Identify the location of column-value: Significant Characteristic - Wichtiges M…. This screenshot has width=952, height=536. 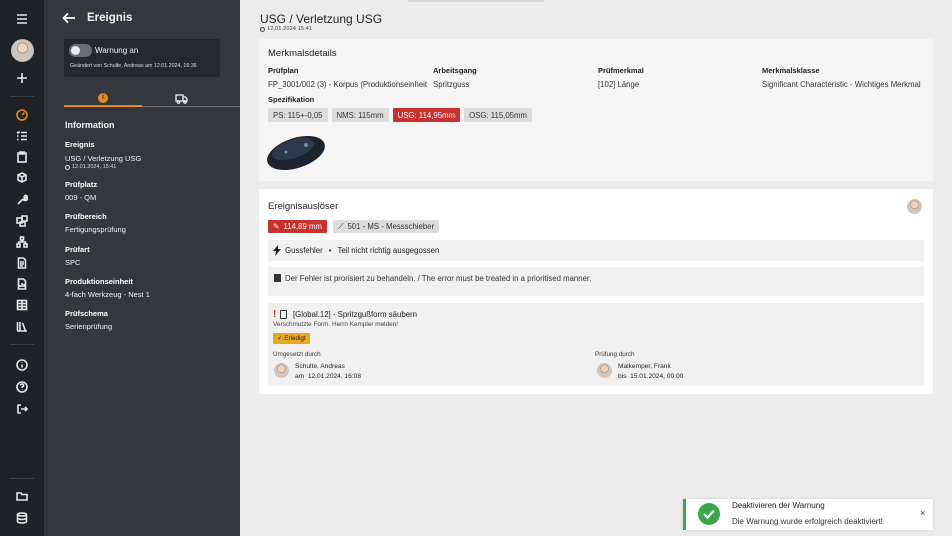
(841, 84).